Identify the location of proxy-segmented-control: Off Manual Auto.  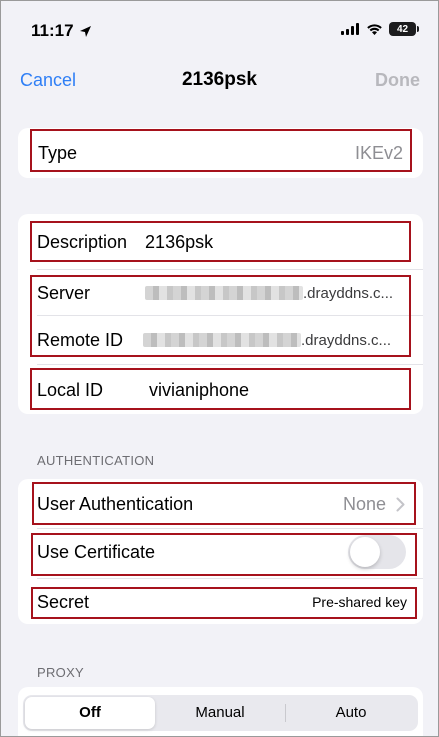
(220, 713).